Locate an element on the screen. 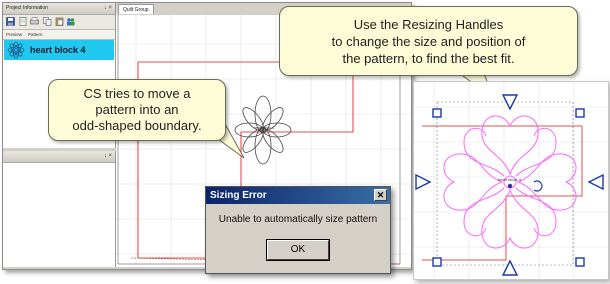  open-icon is located at coordinates (23, 21).